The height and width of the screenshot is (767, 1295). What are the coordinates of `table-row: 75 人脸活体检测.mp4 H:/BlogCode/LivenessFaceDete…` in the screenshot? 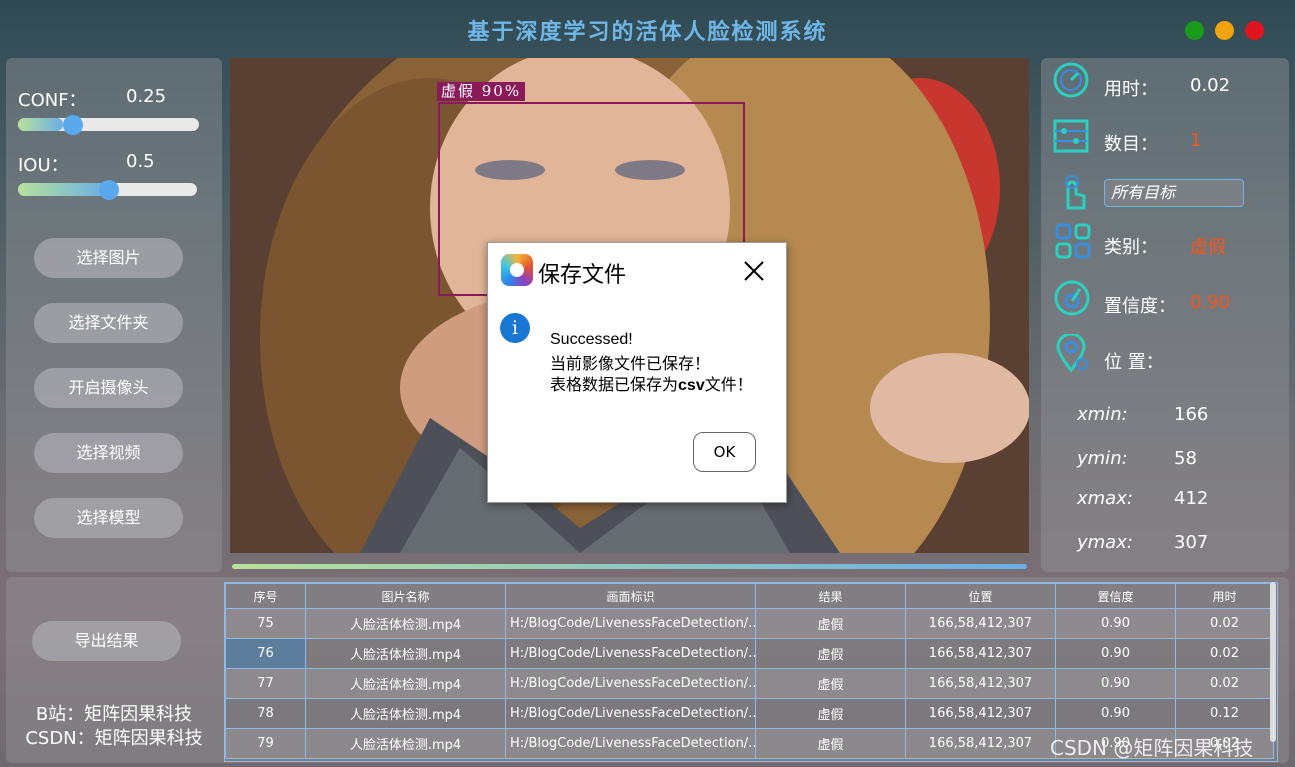 It's located at (749, 623).